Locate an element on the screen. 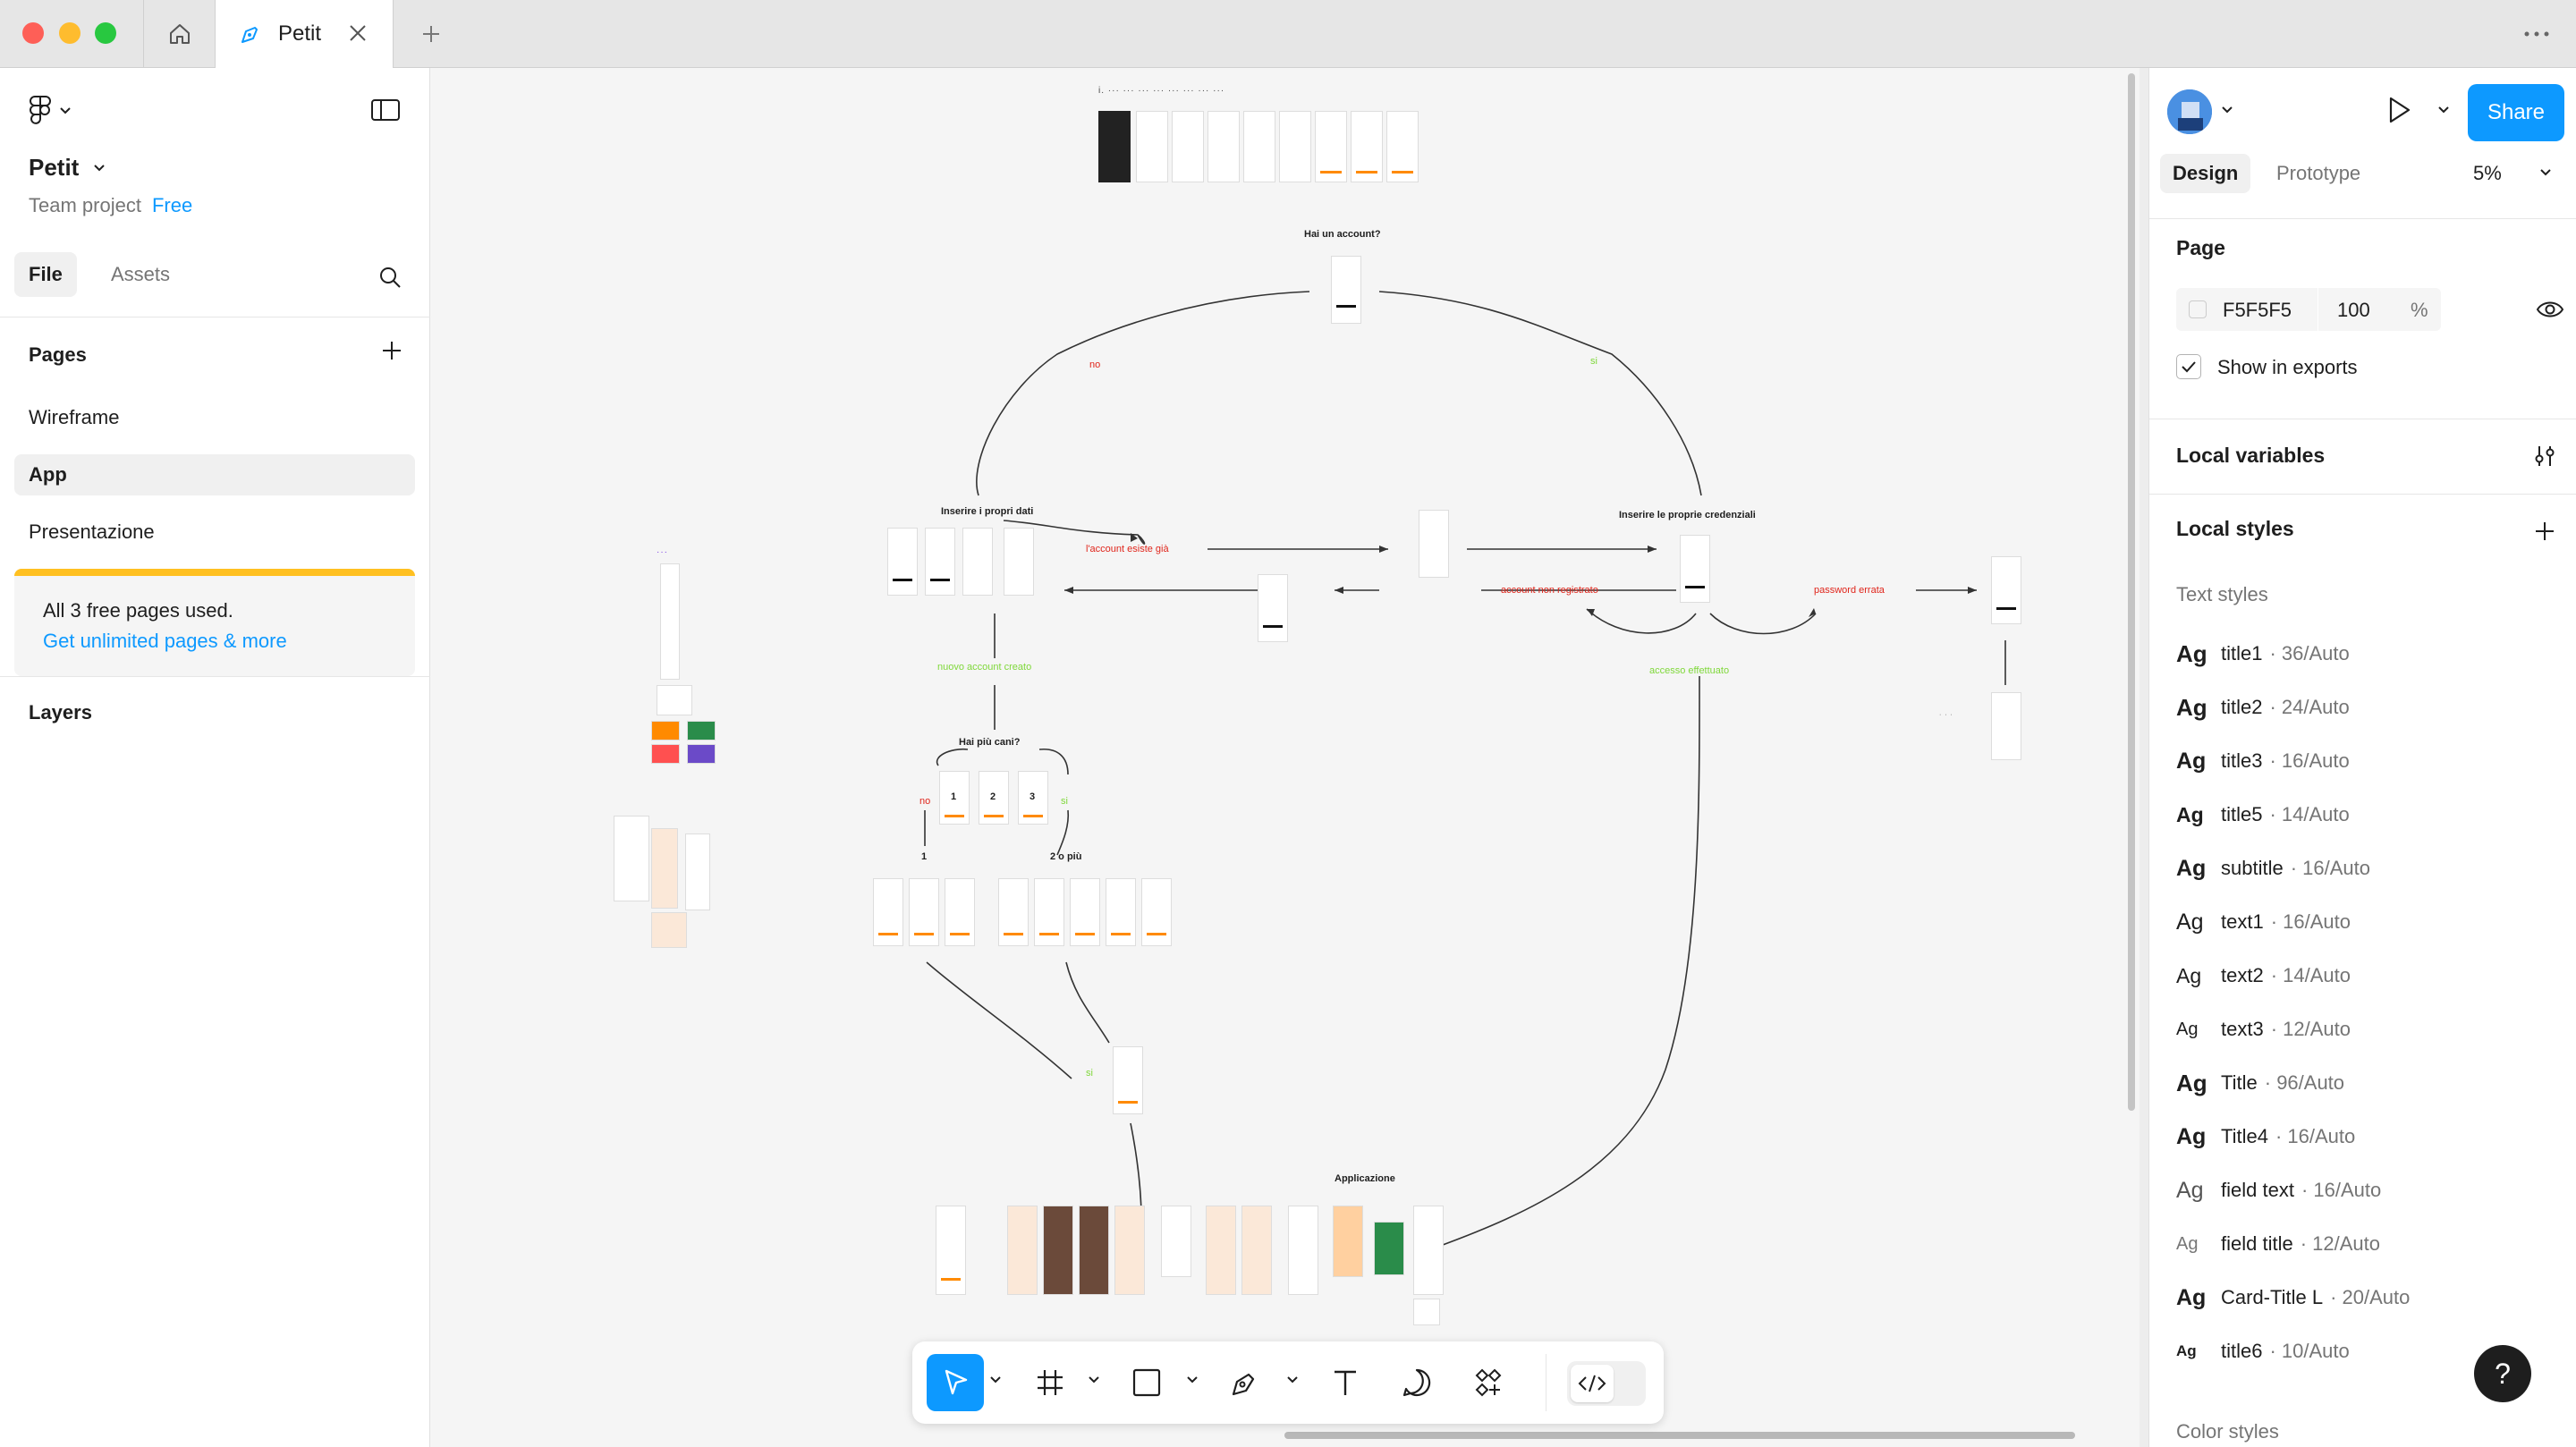 The image size is (2576, 1447). horizontal-scrollbar is located at coordinates (1679, 1435).